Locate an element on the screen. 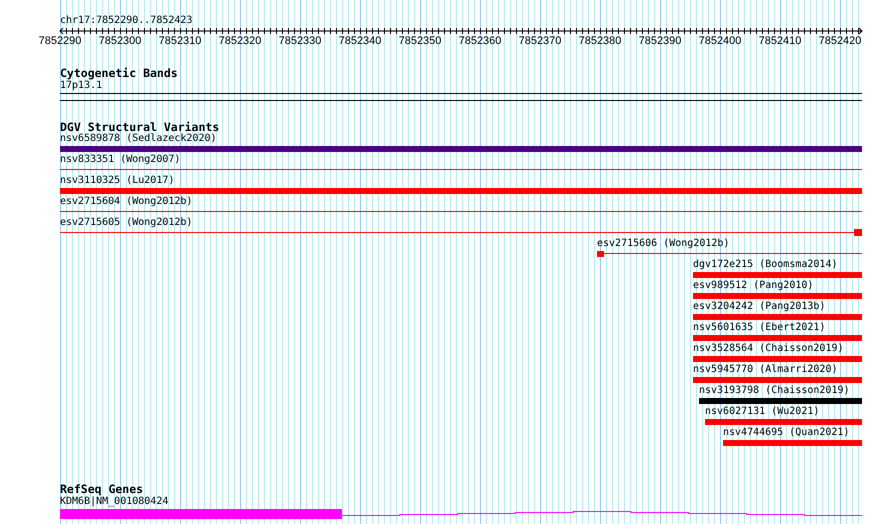 The height and width of the screenshot is (524, 890). feature-label: esv2715606 (Wong2012b) is located at coordinates (663, 244).